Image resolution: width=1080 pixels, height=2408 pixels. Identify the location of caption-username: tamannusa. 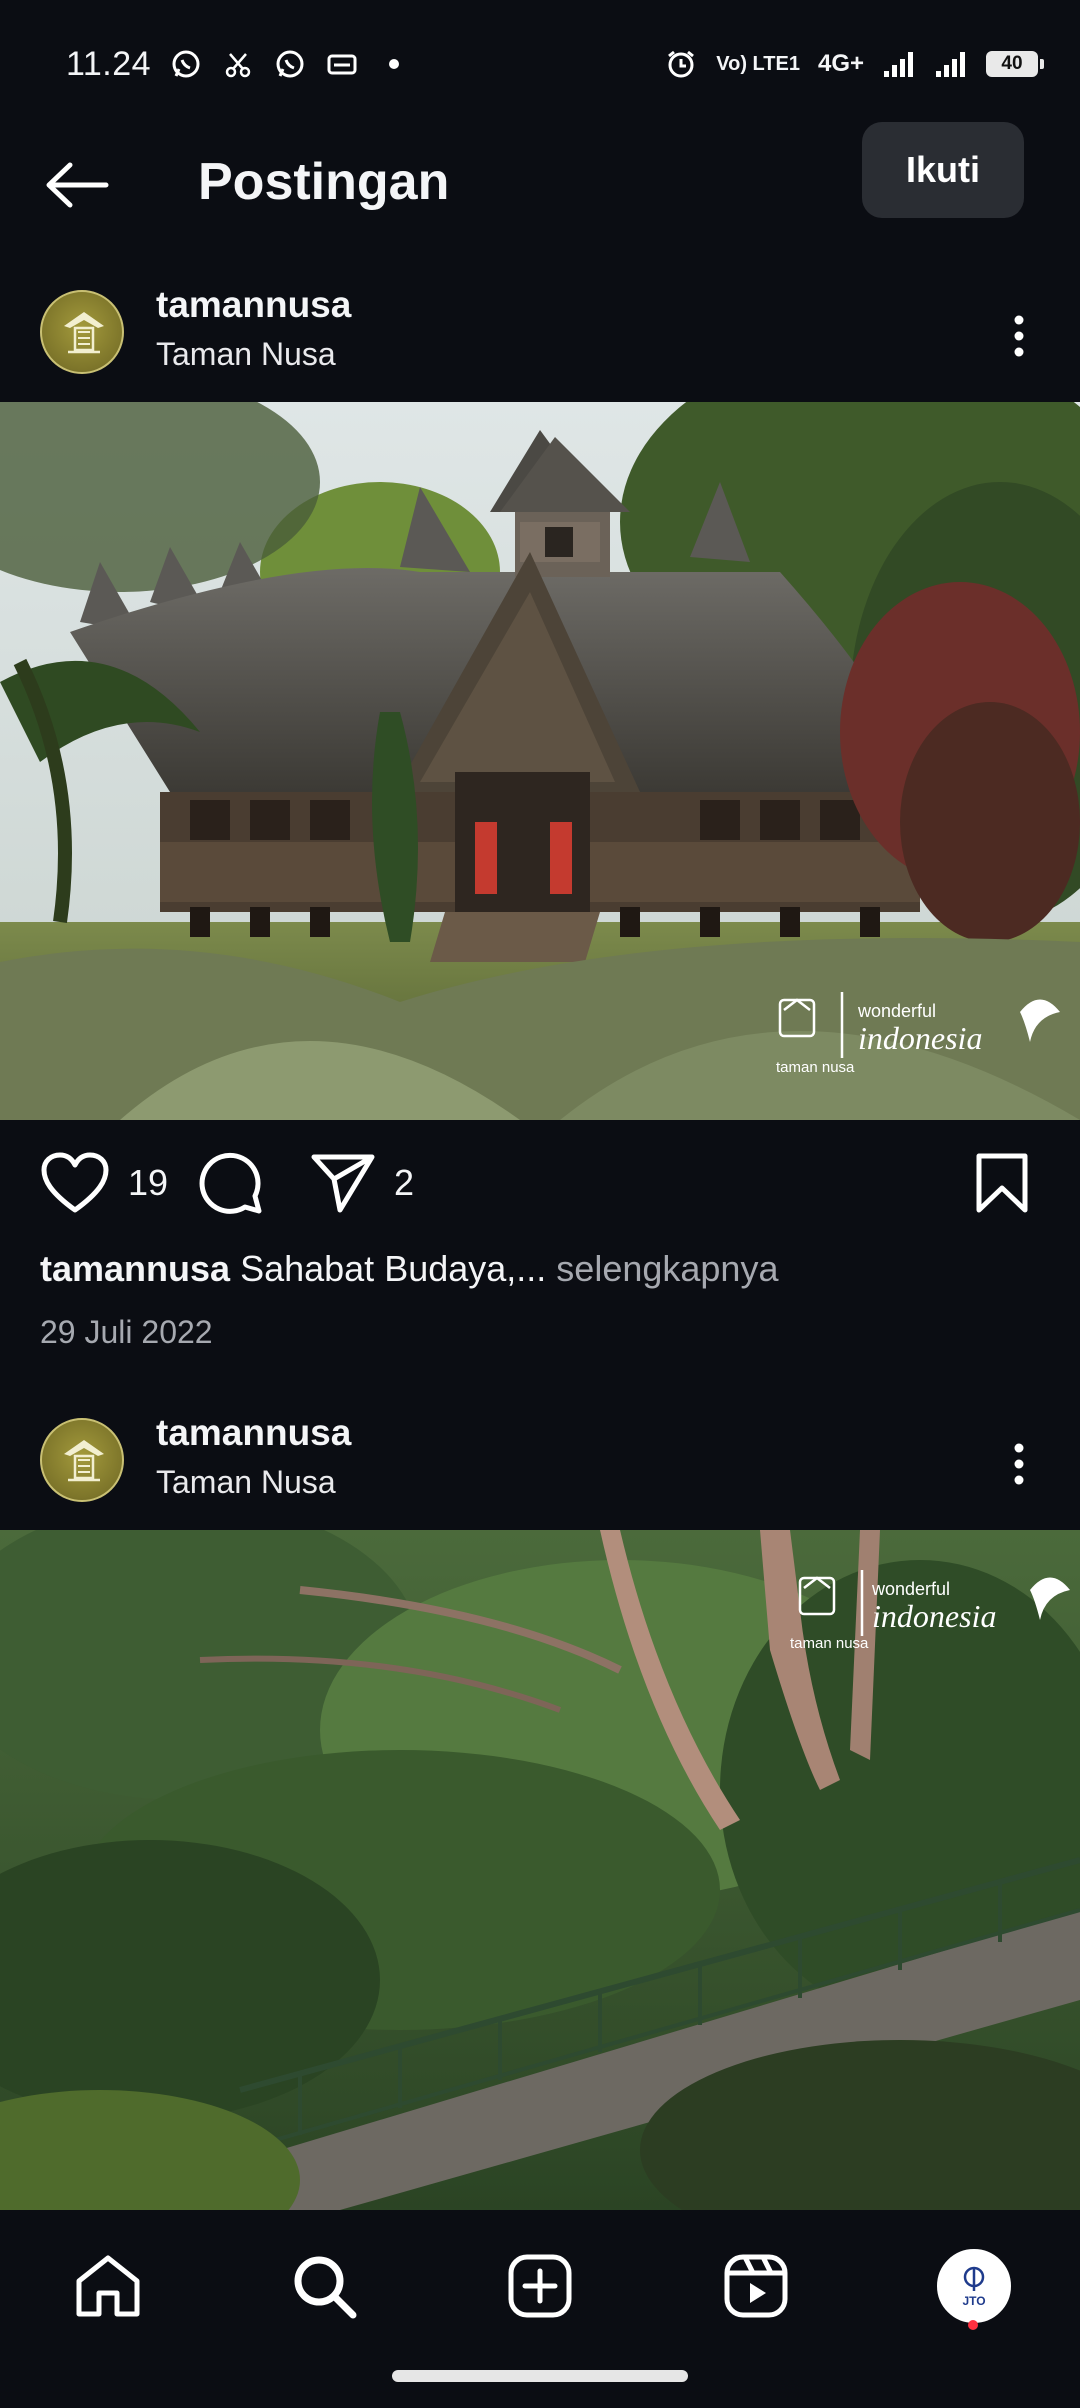
(135, 1268).